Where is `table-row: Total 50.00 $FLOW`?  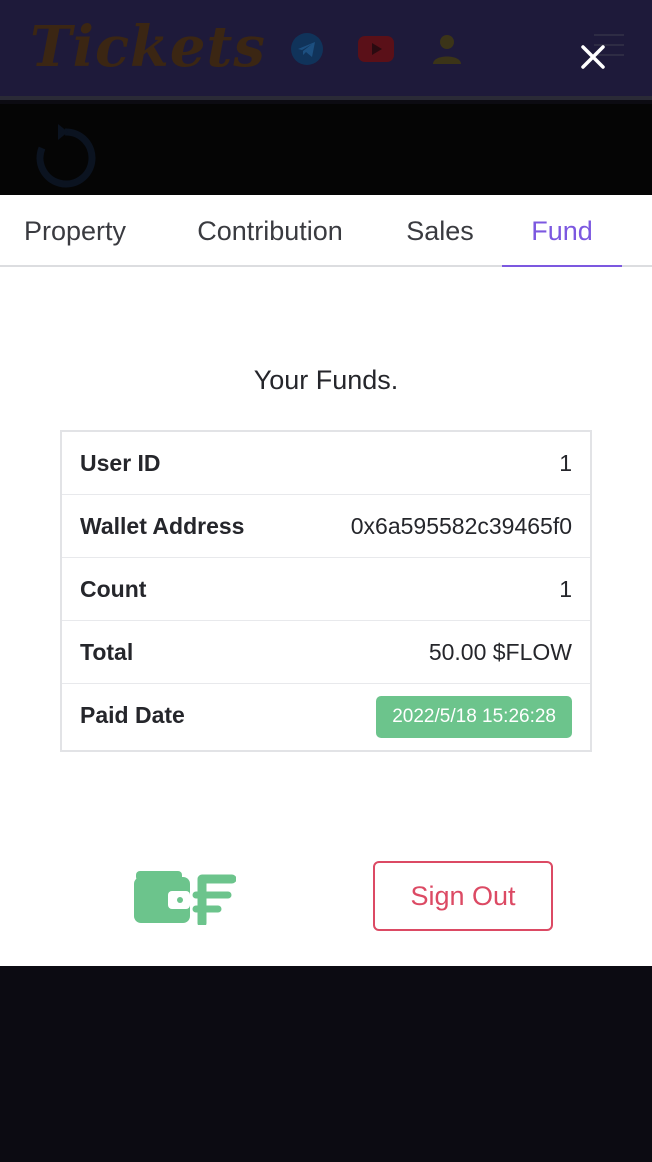 table-row: Total 50.00 $FLOW is located at coordinates (326, 652).